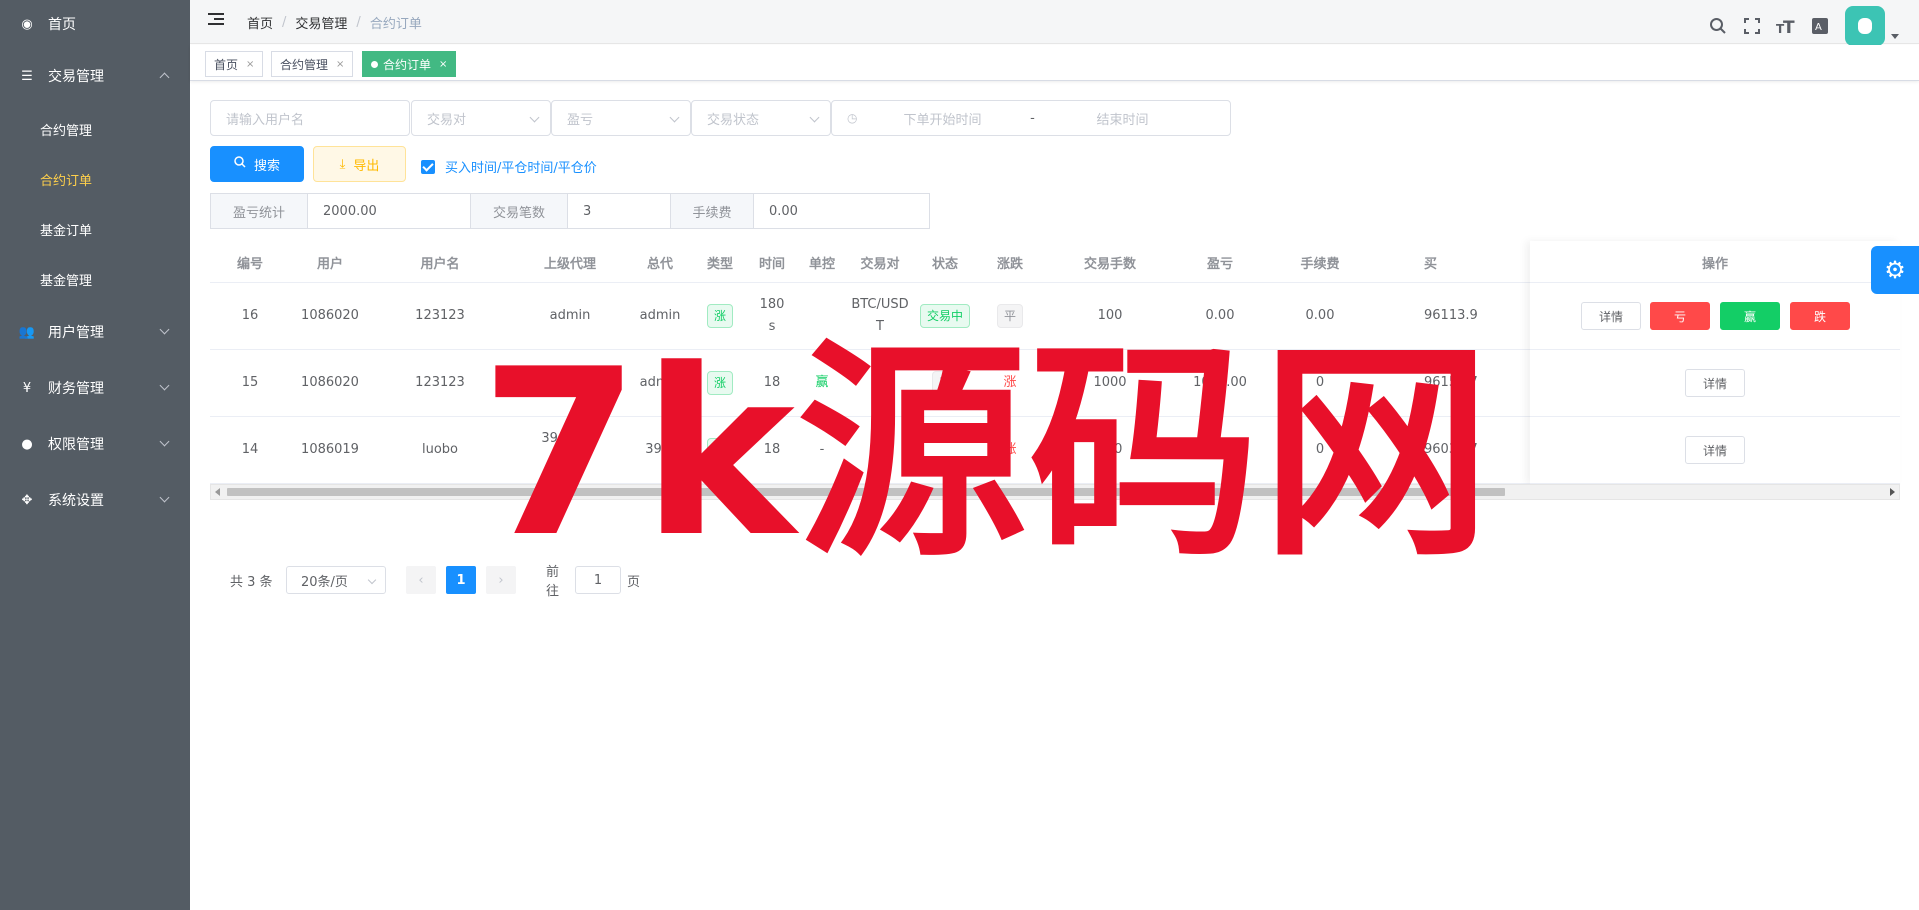  I want to click on hamburger-icon, so click(216, 20).